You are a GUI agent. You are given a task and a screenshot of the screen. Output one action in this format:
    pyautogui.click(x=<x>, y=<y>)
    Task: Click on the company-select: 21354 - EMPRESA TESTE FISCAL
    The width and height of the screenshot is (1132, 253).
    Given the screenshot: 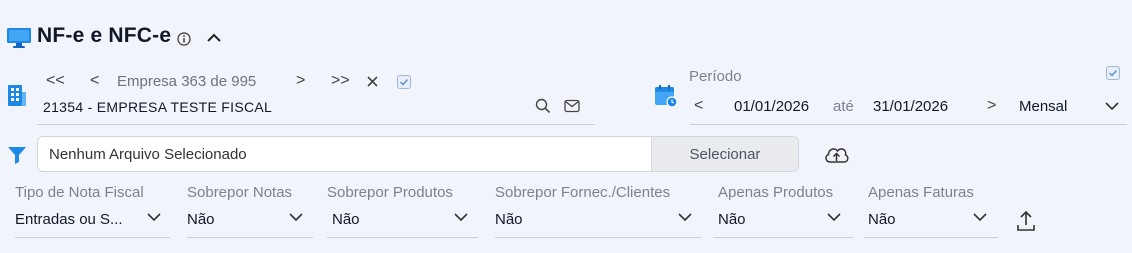 What is the action you would take?
    pyautogui.click(x=157, y=107)
    